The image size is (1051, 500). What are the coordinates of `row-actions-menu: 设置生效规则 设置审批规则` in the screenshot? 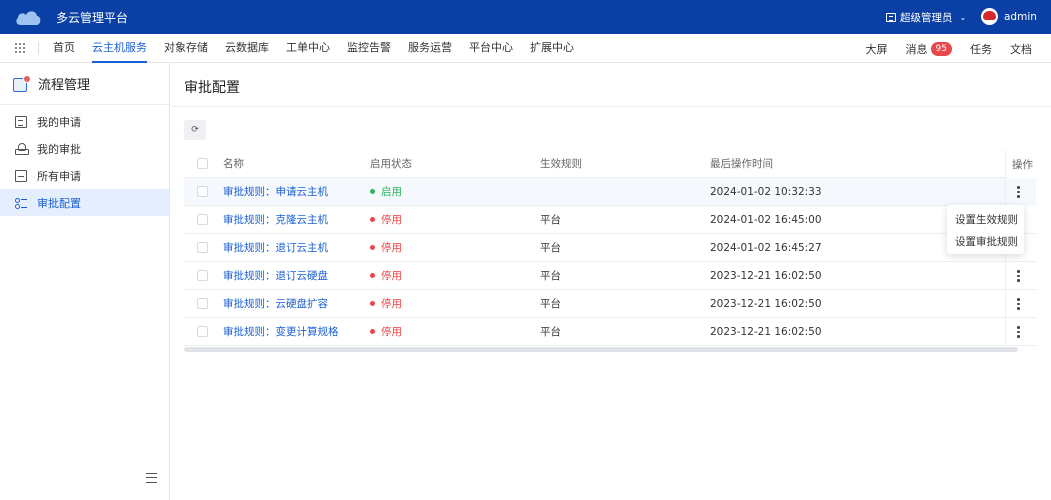 It's located at (985, 229).